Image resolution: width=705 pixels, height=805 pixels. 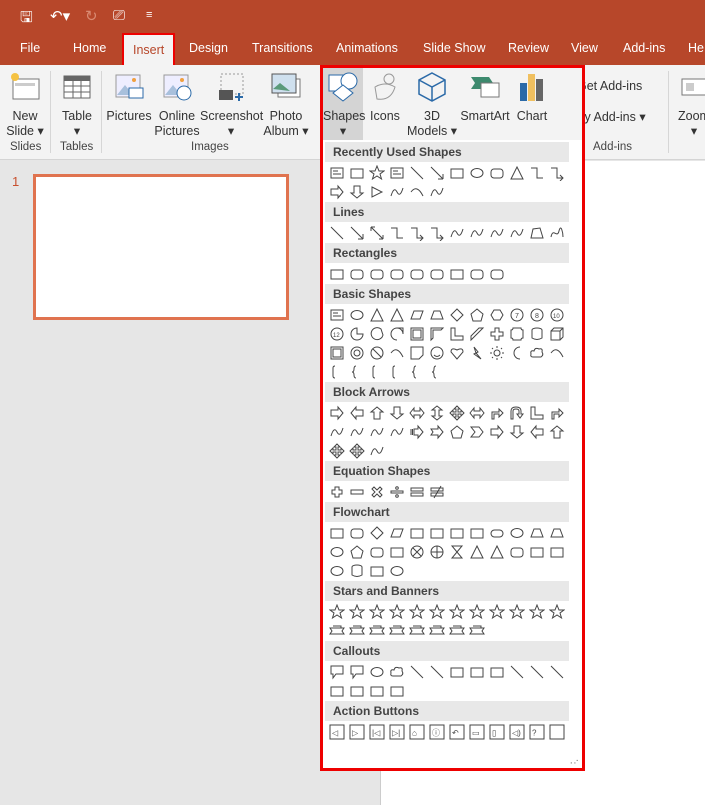 What do you see at coordinates (477, 431) in the screenshot?
I see `shape-chevron-icon` at bounding box center [477, 431].